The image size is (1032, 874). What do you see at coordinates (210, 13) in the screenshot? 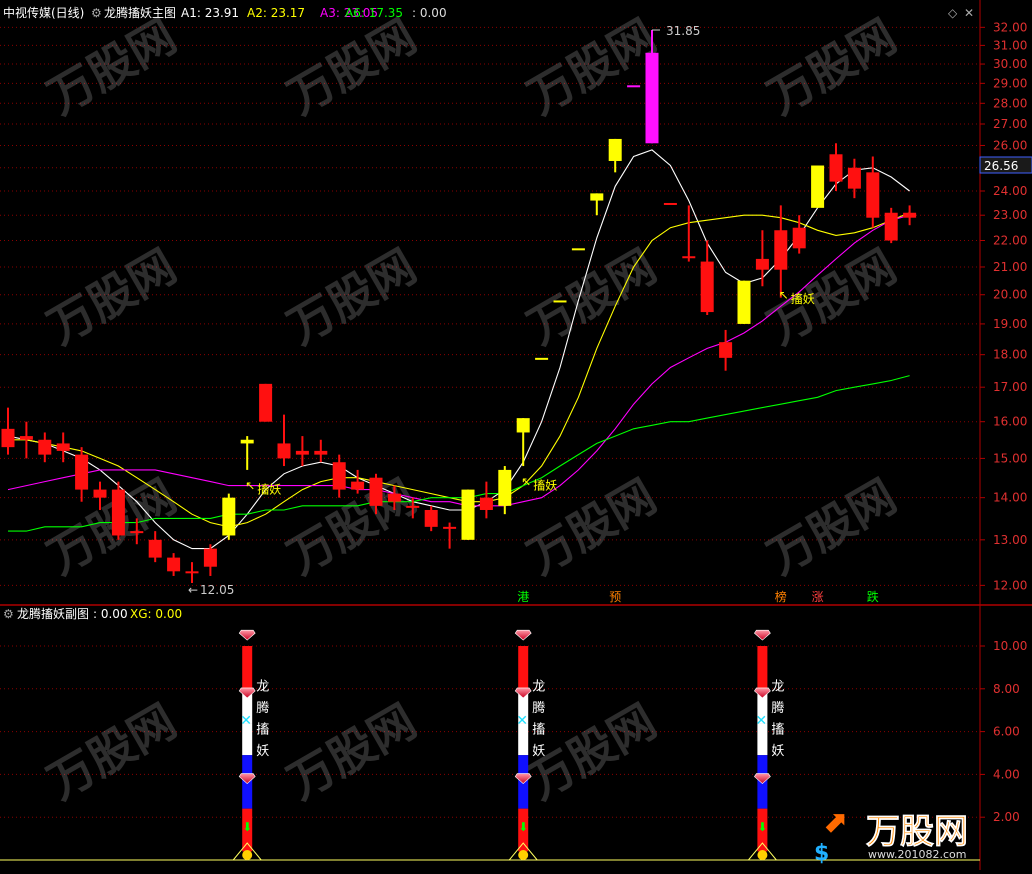
I see `indicator-a1: A1: 23.91` at bounding box center [210, 13].